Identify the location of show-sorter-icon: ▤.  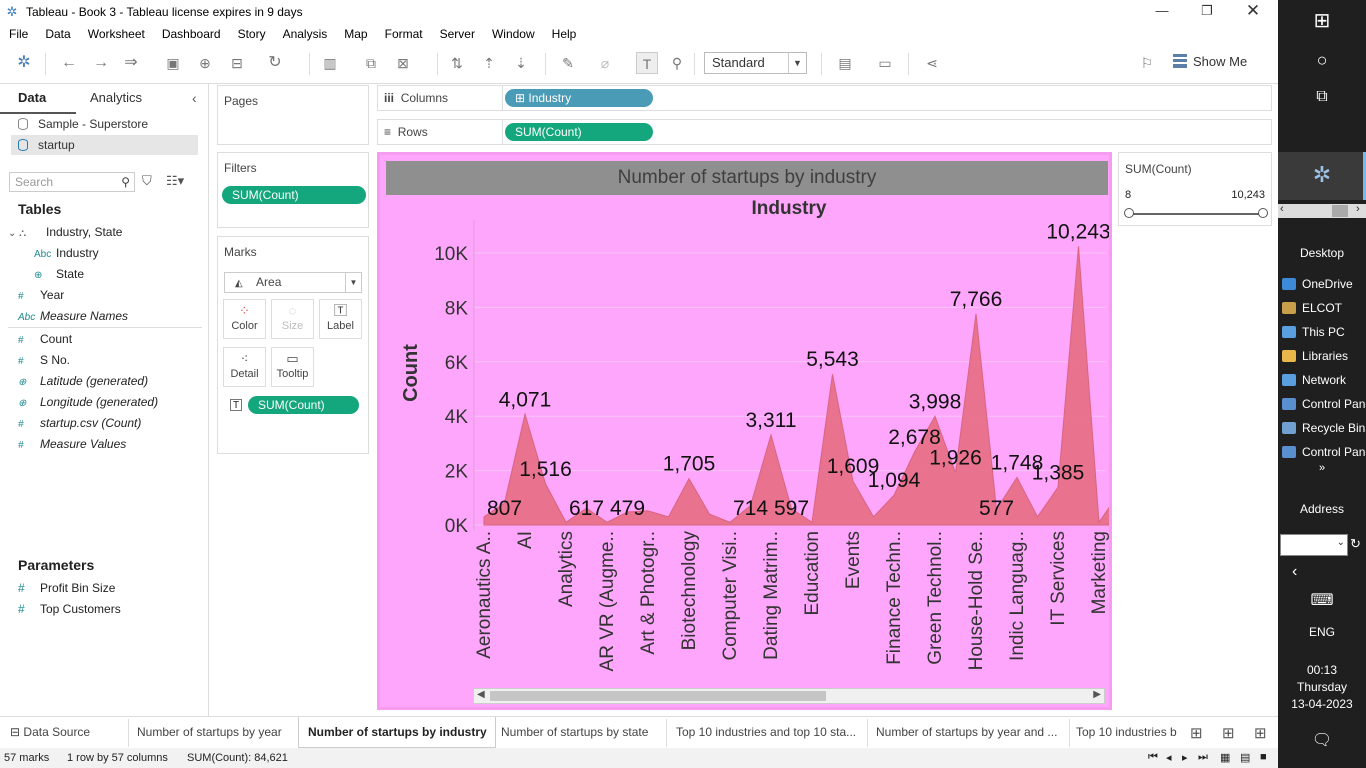
(1245, 757).